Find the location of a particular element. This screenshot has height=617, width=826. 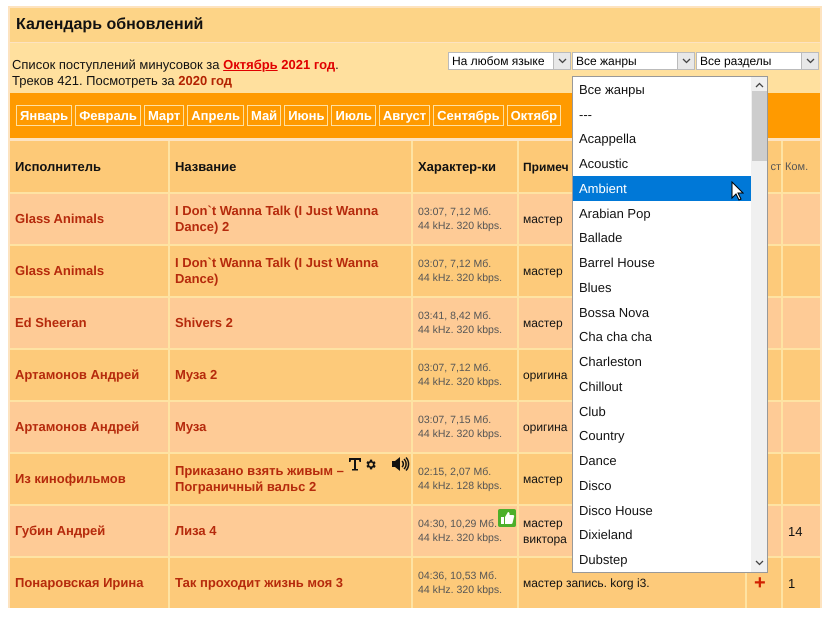

genre-option: Ambient is located at coordinates (662, 188).